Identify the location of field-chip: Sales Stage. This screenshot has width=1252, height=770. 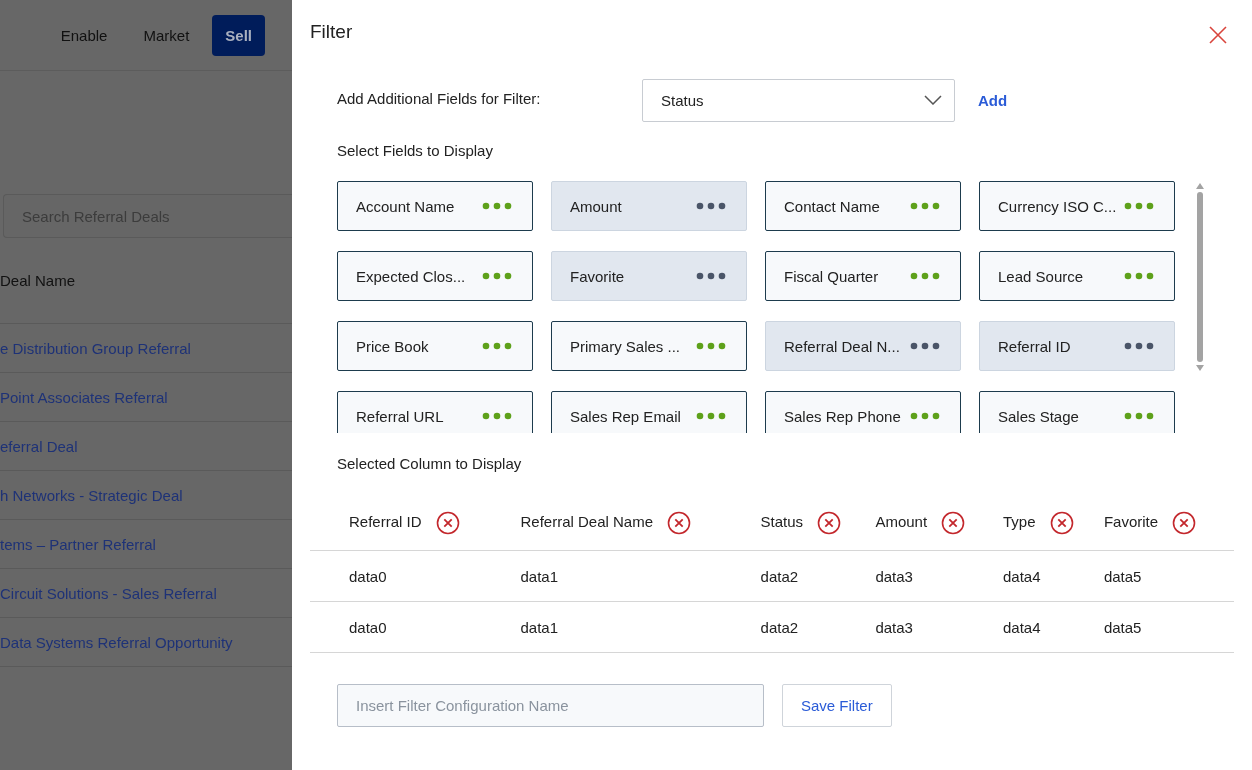
(1077, 412).